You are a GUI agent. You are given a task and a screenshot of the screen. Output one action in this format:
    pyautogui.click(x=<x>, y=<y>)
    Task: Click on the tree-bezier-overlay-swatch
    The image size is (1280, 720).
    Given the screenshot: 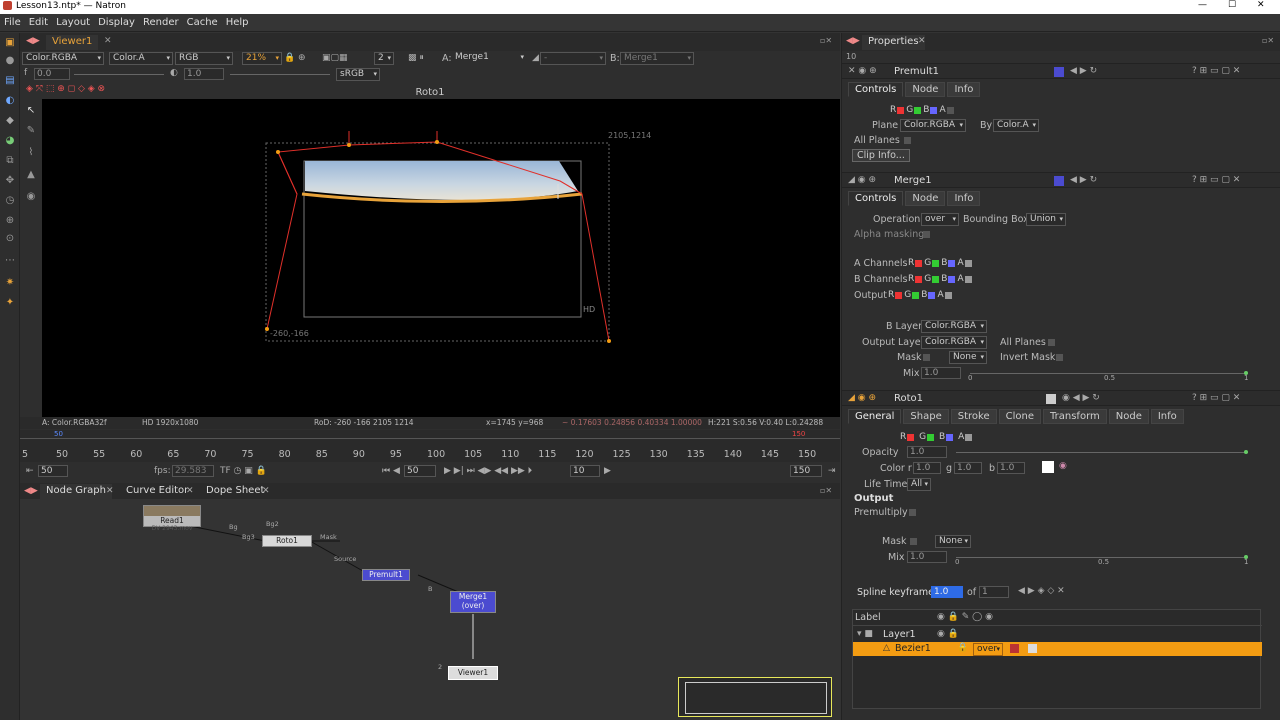 What is the action you would take?
    pyautogui.click(x=1014, y=648)
    